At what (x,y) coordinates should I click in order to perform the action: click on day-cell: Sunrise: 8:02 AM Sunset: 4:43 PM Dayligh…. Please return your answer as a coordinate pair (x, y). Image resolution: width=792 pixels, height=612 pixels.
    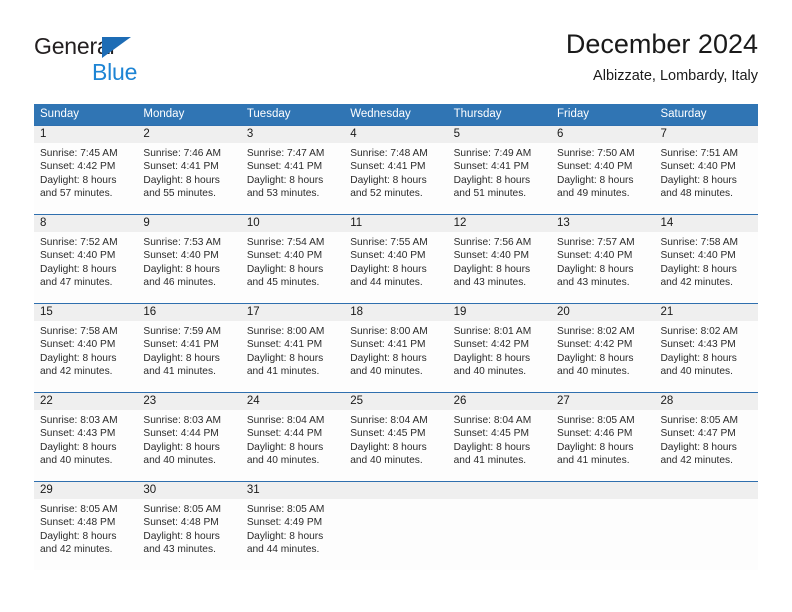
    Looking at the image, I should click on (705, 356).